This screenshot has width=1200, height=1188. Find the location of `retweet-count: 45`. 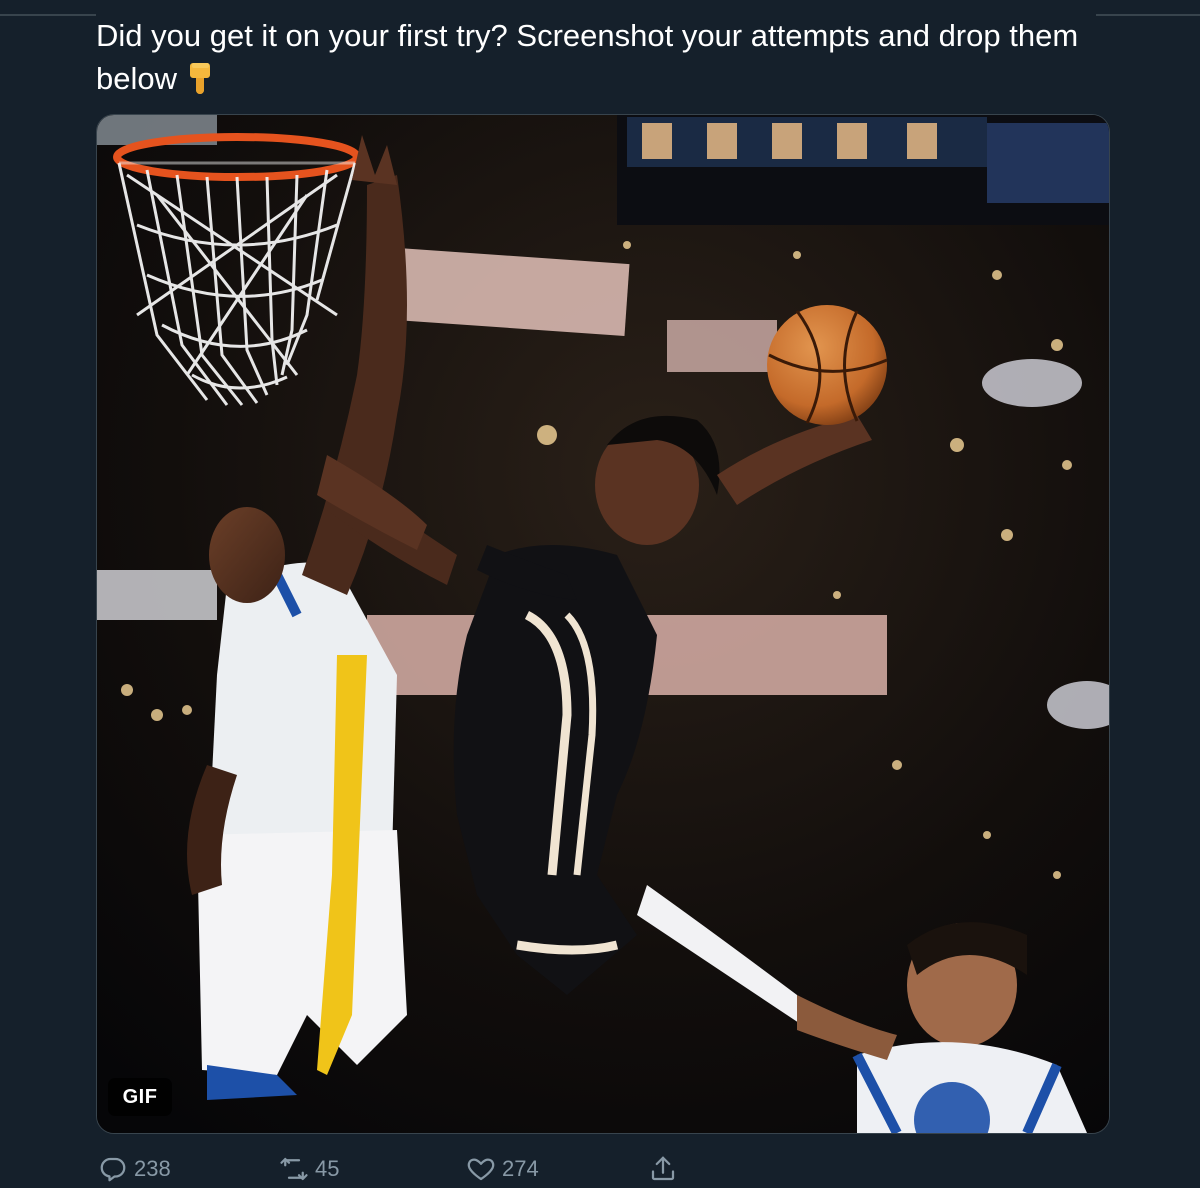

retweet-count: 45 is located at coordinates (327, 1168).